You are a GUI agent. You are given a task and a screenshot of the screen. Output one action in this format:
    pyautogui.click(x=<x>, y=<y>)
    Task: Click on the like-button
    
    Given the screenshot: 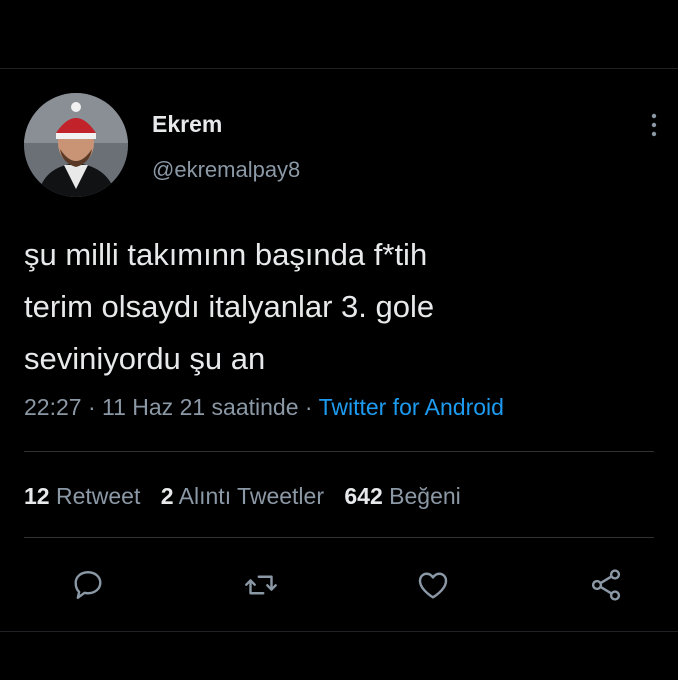 What is the action you would take?
    pyautogui.click(x=433, y=585)
    